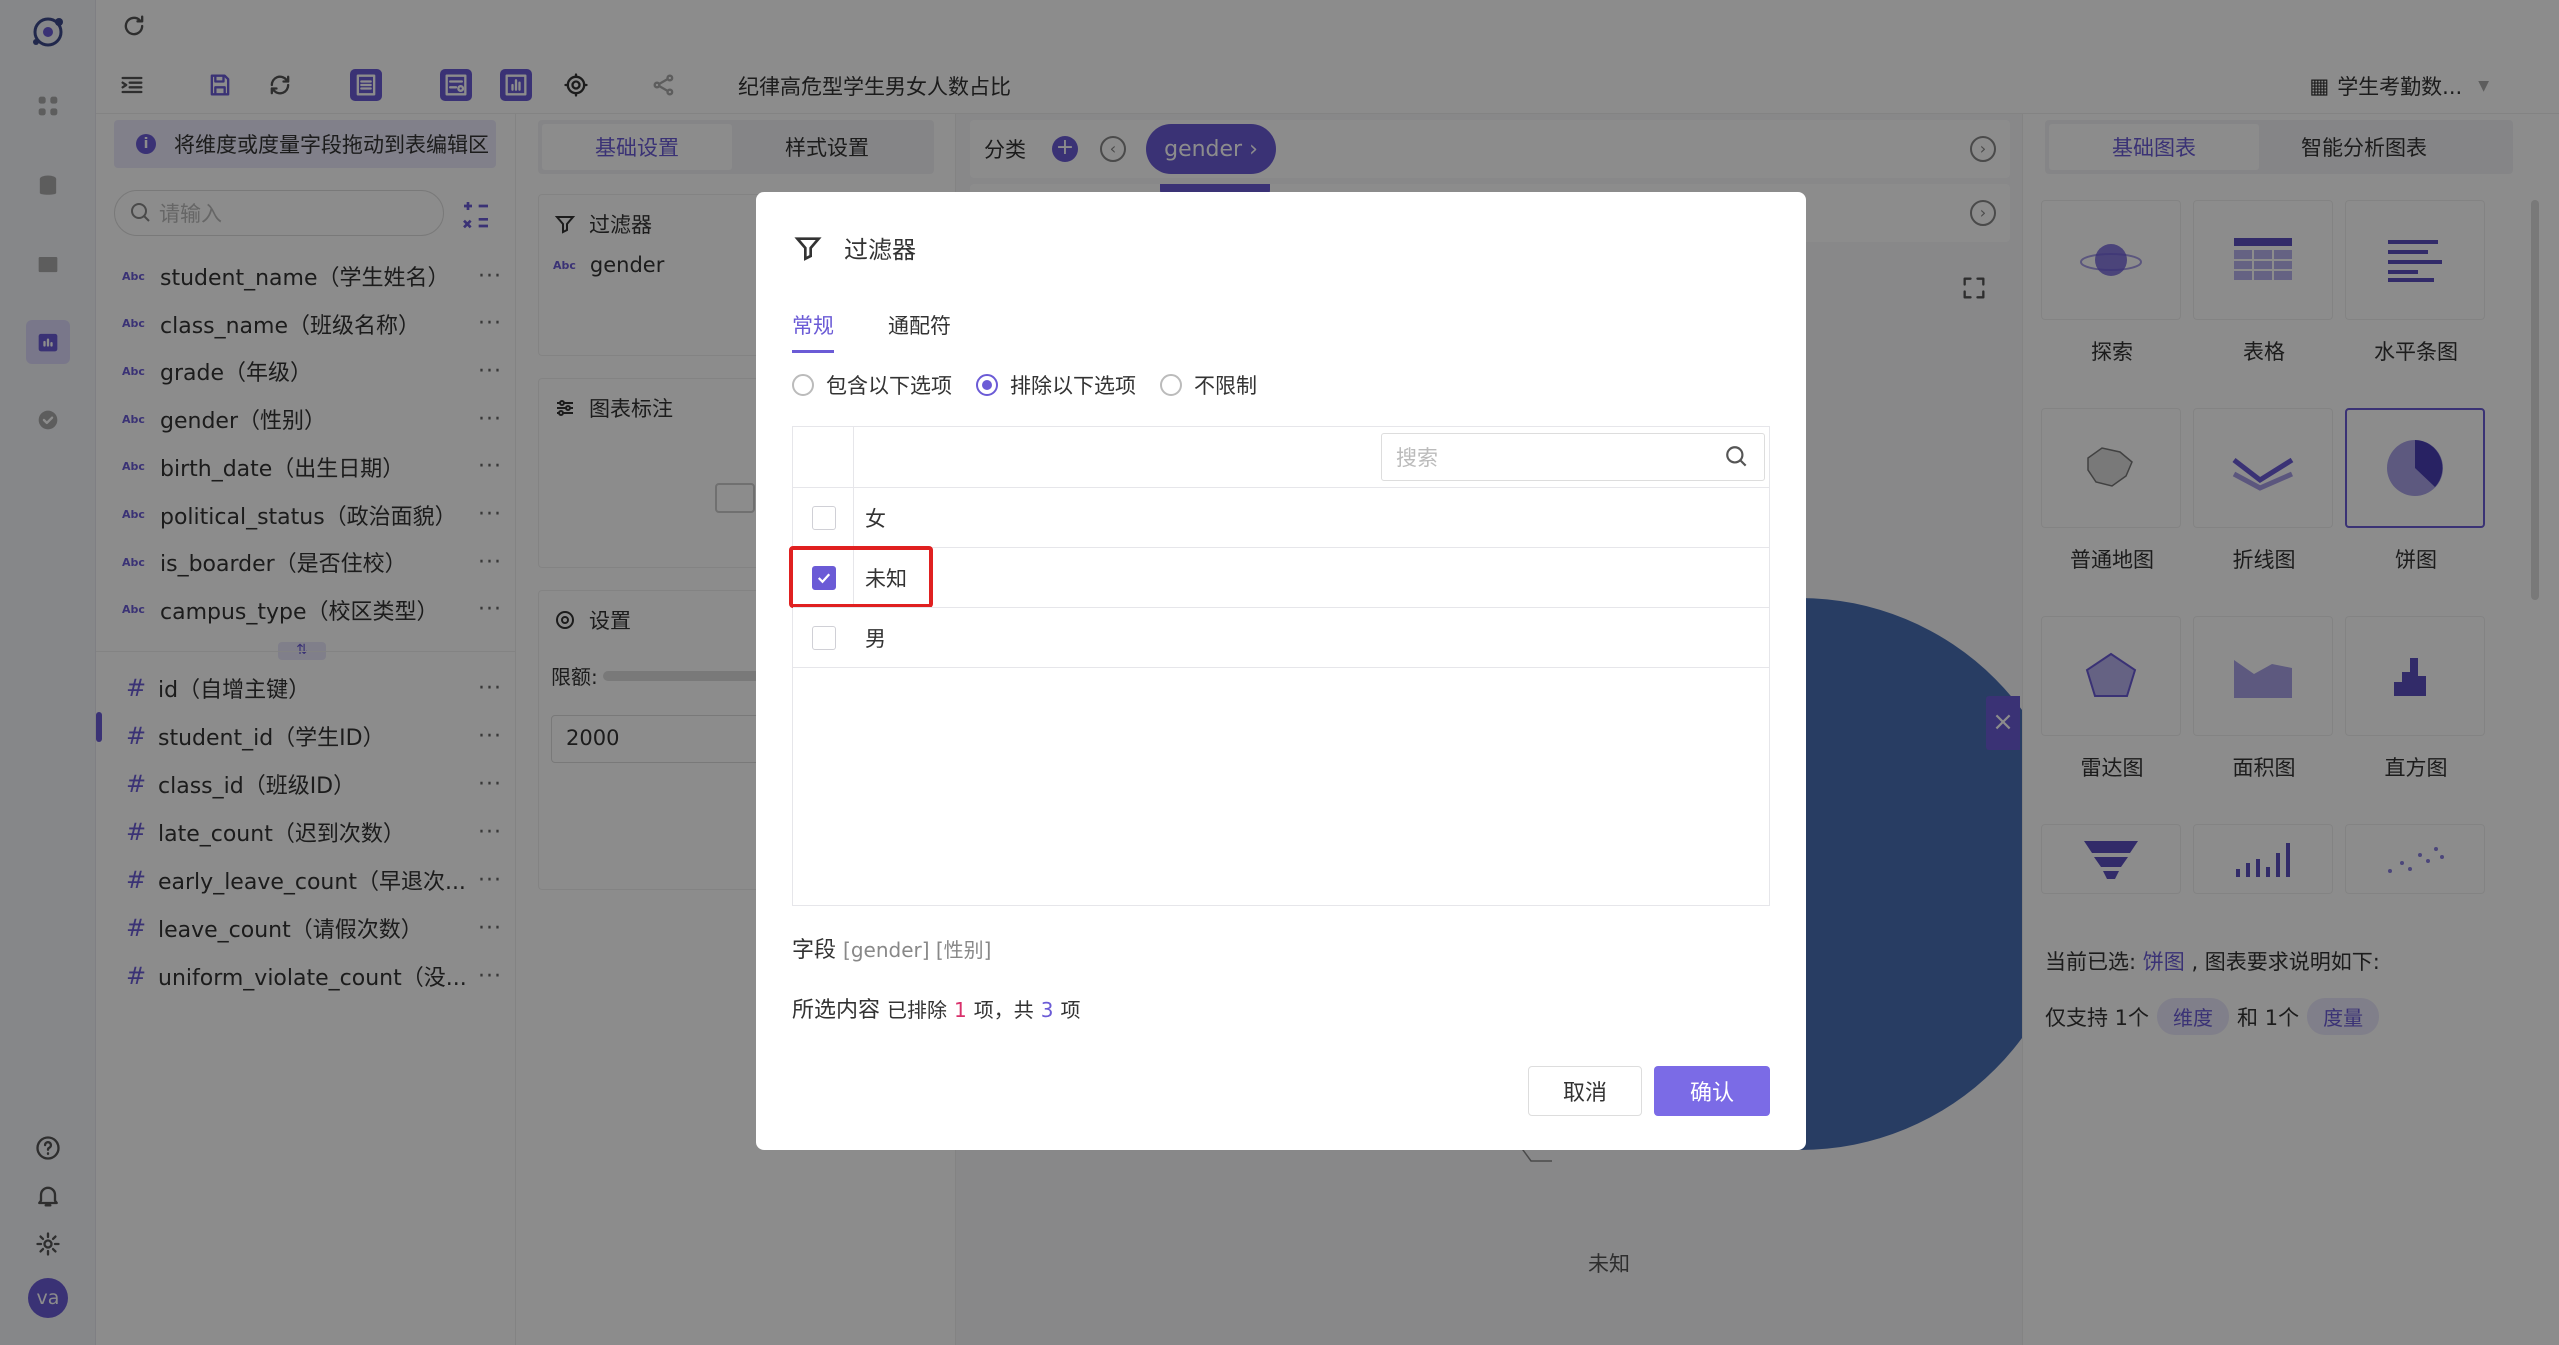  I want to click on selection-summary: 所选内容 已排除 1 项，共 3 项, so click(936, 1008).